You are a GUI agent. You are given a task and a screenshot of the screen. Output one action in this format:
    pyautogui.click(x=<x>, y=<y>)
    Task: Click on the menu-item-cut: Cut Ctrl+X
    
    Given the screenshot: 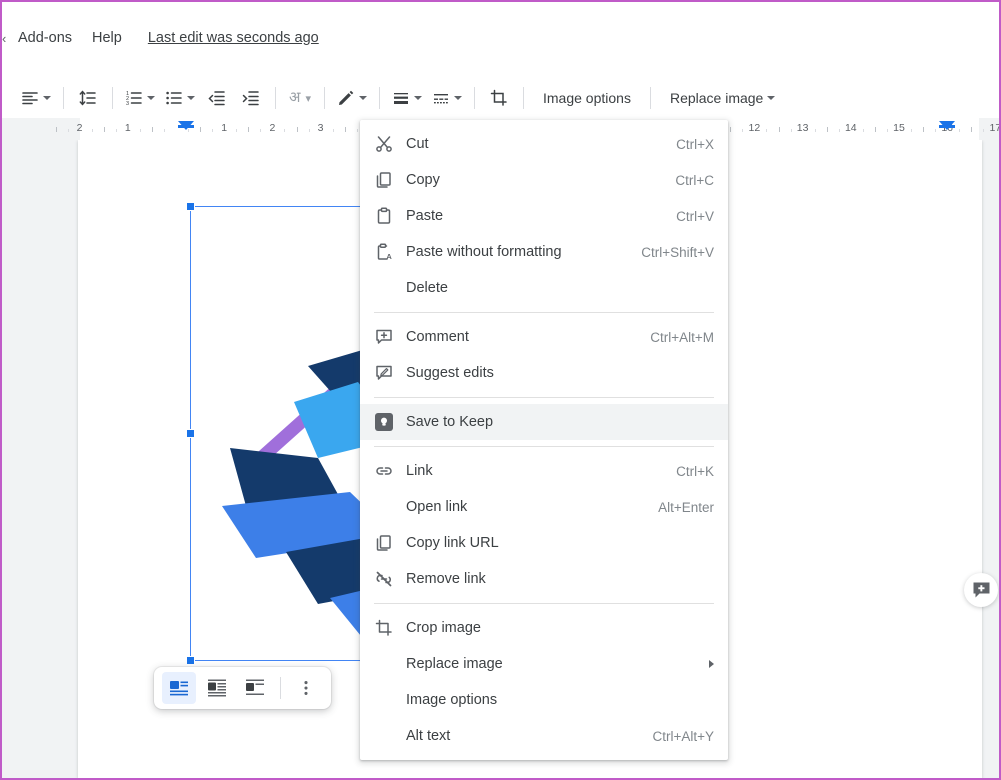 What is the action you would take?
    pyautogui.click(x=544, y=144)
    